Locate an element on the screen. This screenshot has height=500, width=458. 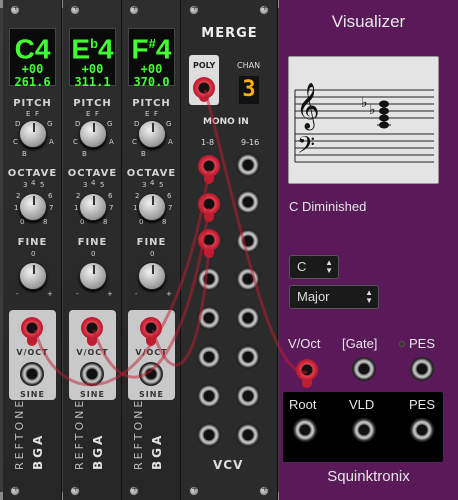
pitch-mark: B is located at coordinates (143, 154).